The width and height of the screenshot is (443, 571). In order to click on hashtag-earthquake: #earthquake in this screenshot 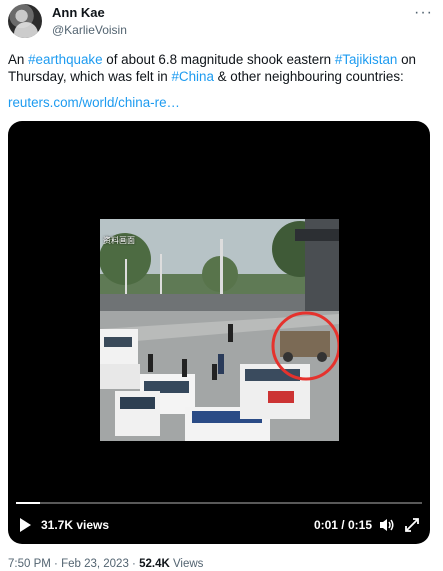, I will do `click(65, 59)`.